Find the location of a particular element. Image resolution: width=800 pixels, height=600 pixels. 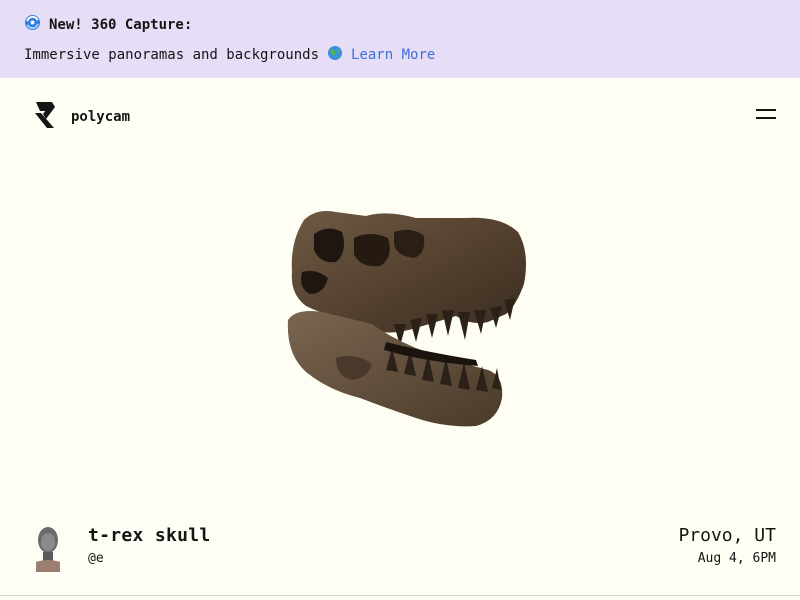

menu-button is located at coordinates (766, 115).